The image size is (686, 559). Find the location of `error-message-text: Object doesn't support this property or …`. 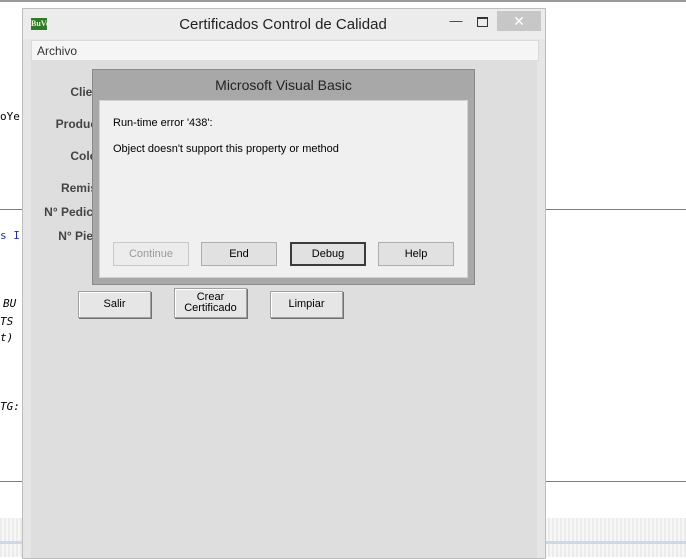

error-message-text: Object doesn't support this property or … is located at coordinates (226, 149).